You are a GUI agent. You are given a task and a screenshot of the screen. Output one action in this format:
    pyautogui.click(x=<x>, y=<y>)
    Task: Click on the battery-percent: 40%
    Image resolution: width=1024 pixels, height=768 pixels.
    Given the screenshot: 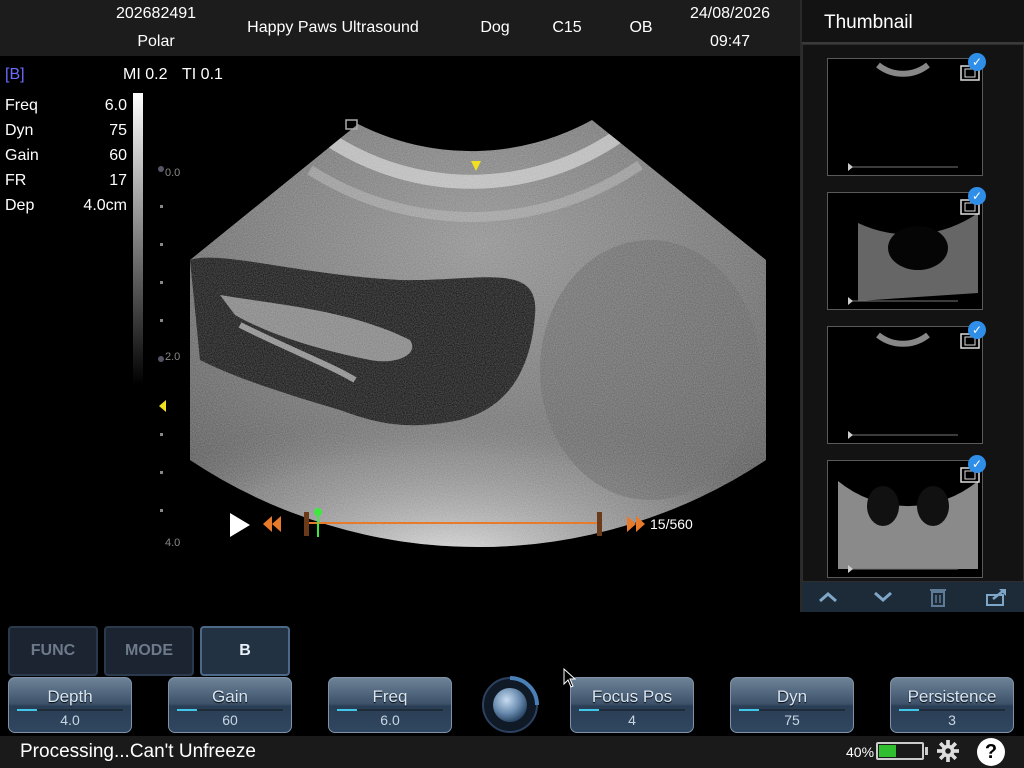 What is the action you would take?
    pyautogui.click(x=860, y=752)
    